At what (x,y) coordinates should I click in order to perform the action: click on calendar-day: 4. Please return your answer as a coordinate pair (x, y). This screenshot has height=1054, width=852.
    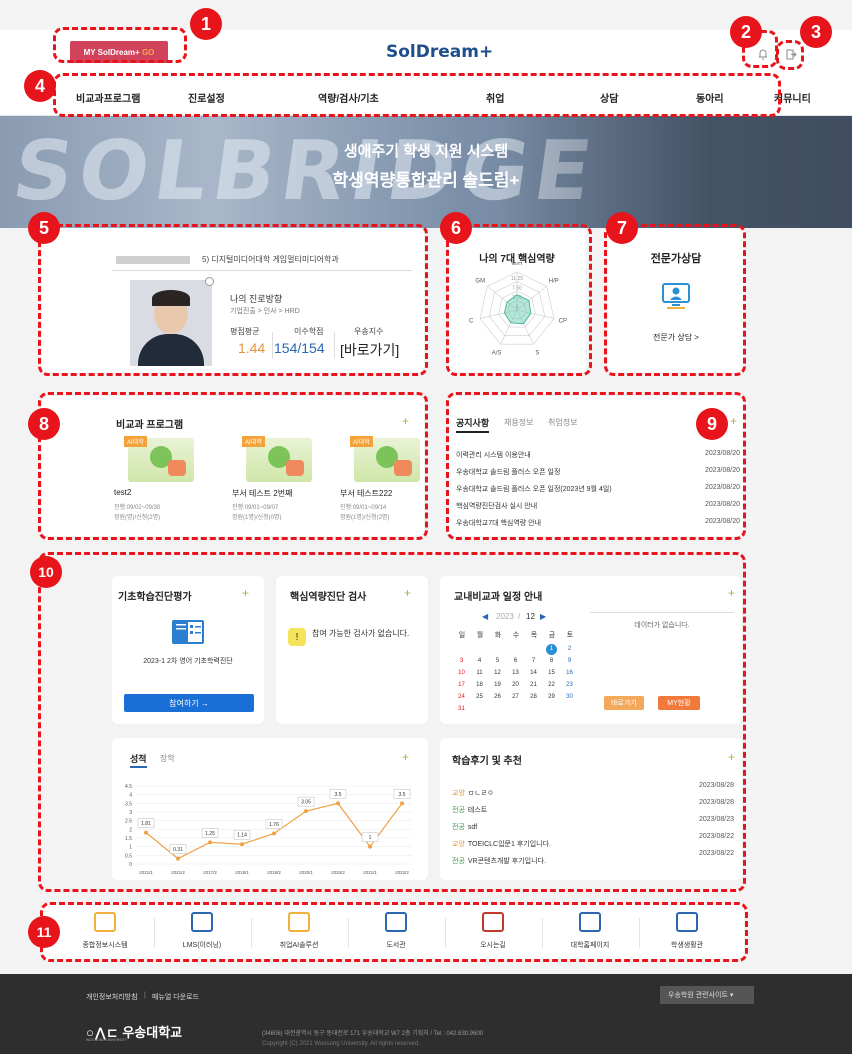
    Looking at the image, I should click on (479, 661).